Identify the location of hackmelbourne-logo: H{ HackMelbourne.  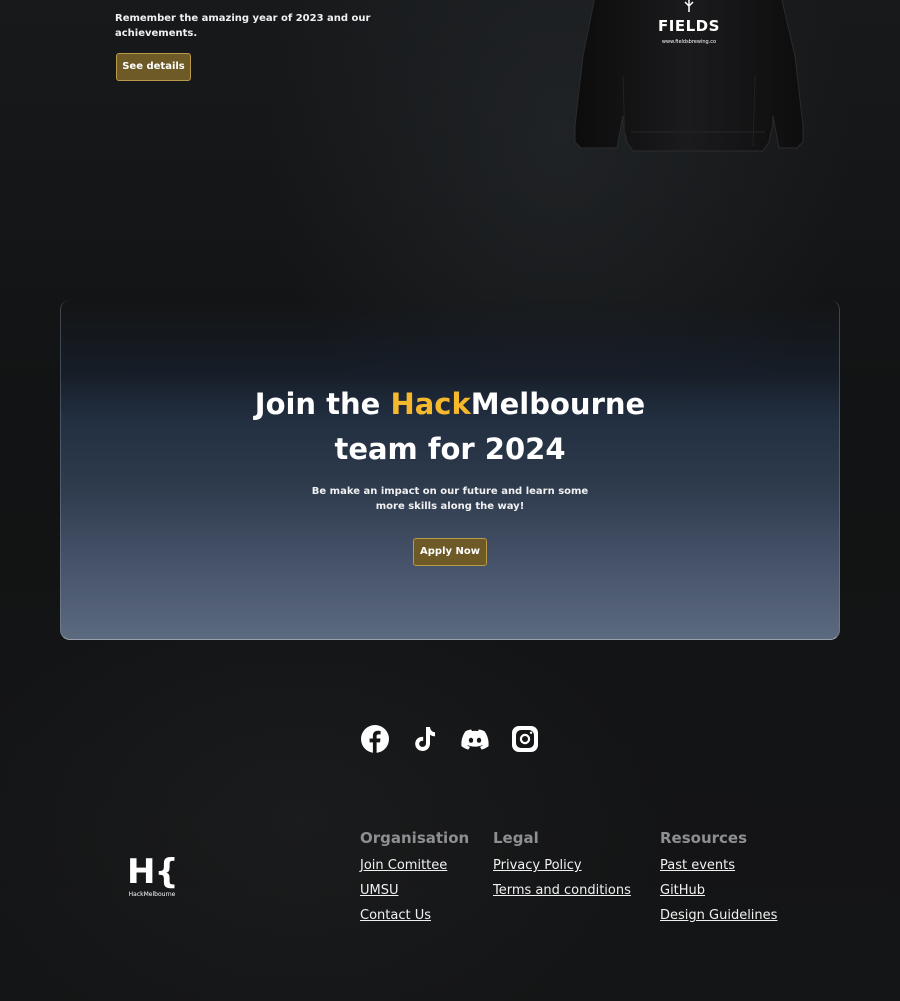
(153, 877).